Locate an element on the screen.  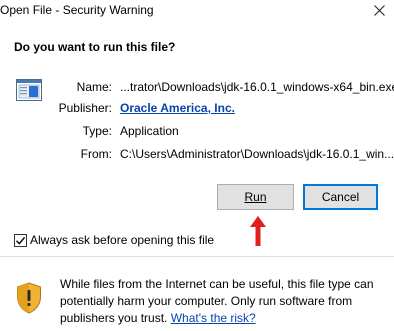
checkmark-icon is located at coordinates (20, 240).